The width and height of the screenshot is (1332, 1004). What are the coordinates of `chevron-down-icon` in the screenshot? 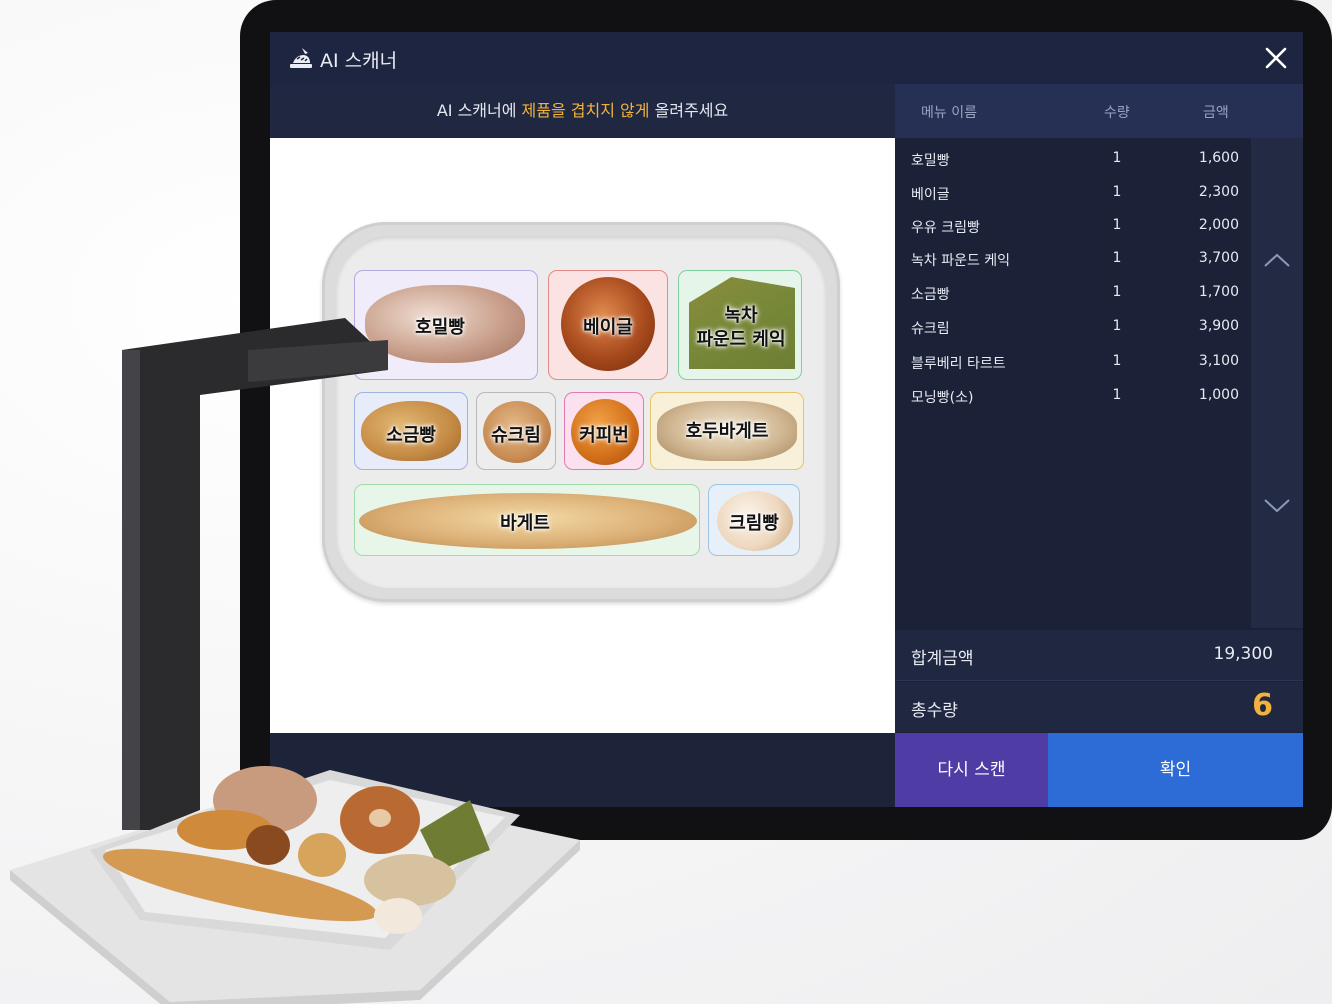 It's located at (1277, 506).